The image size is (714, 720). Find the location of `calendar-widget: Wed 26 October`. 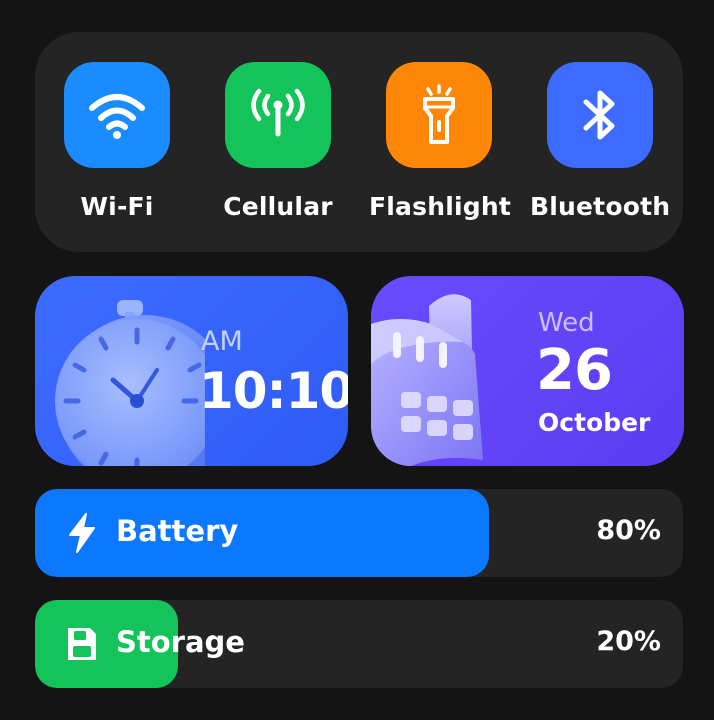

calendar-widget: Wed 26 October is located at coordinates (527, 371).